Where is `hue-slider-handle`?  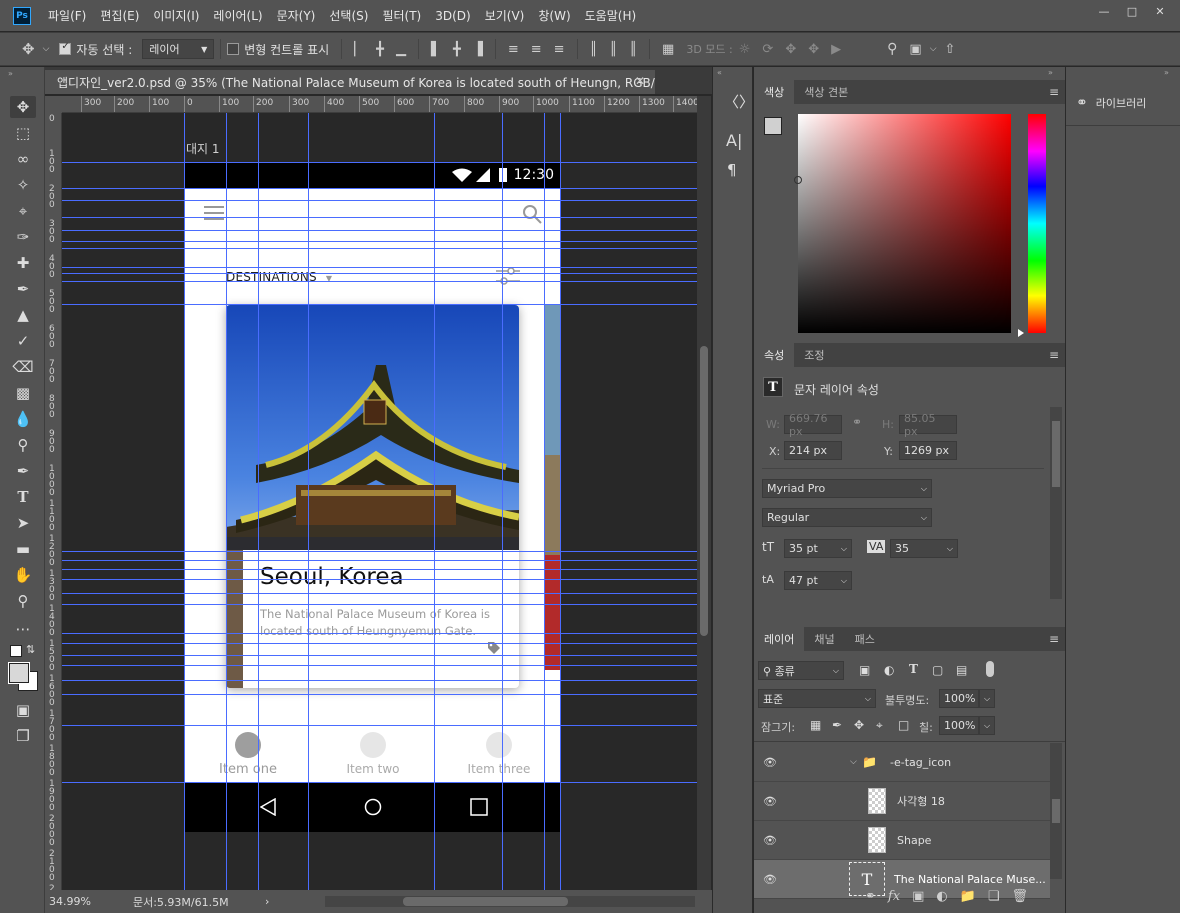
hue-slider-handle is located at coordinates (1021, 333).